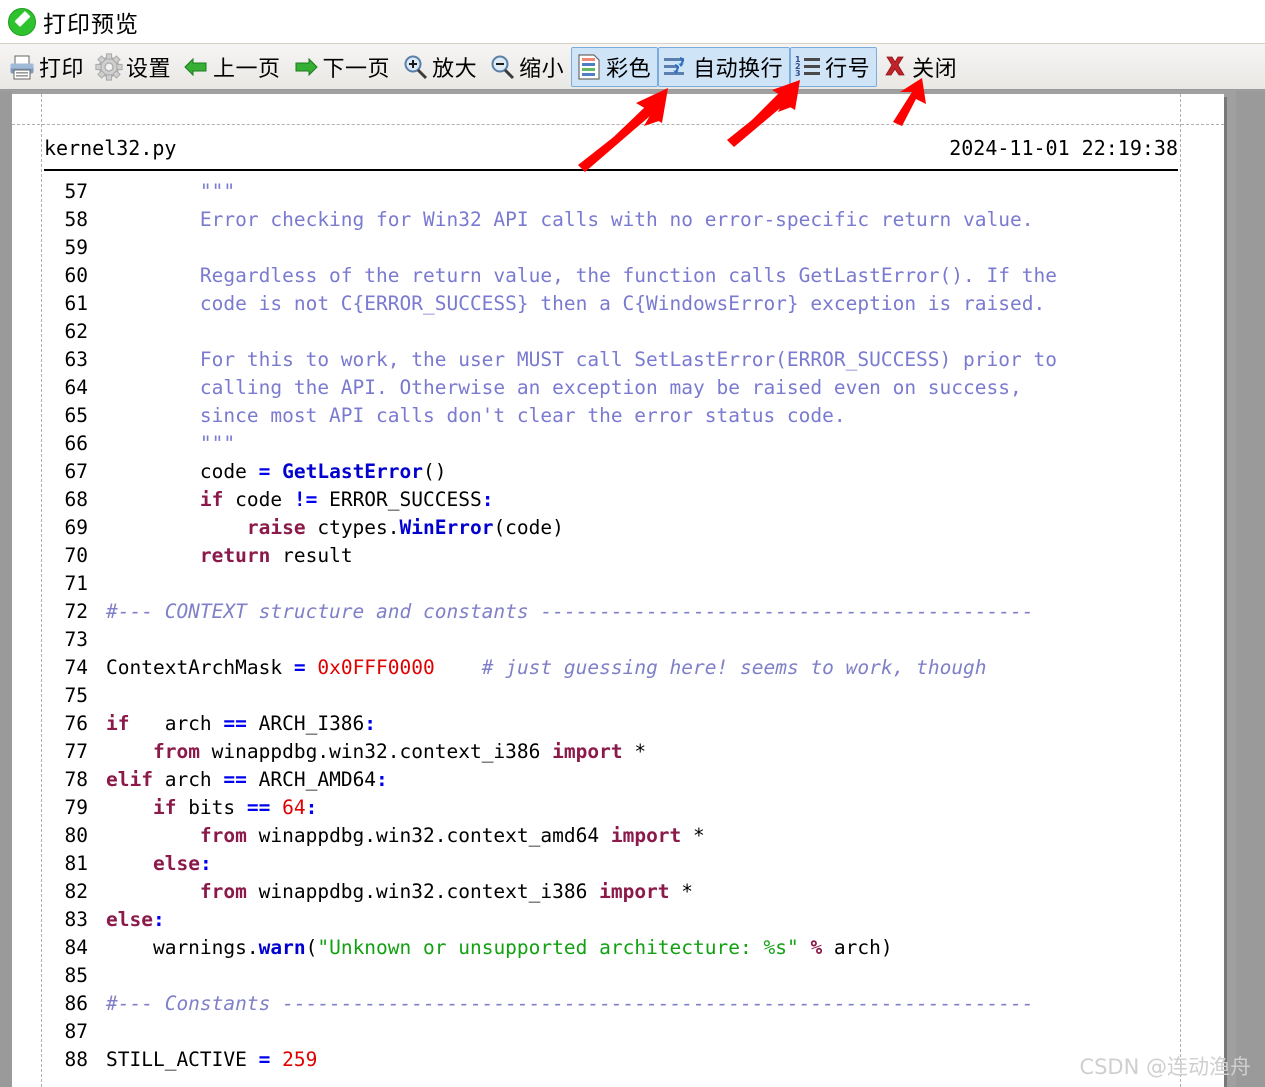 This screenshot has width=1265, height=1087. What do you see at coordinates (611, 696) in the screenshot?
I see `code-line: 75` at bounding box center [611, 696].